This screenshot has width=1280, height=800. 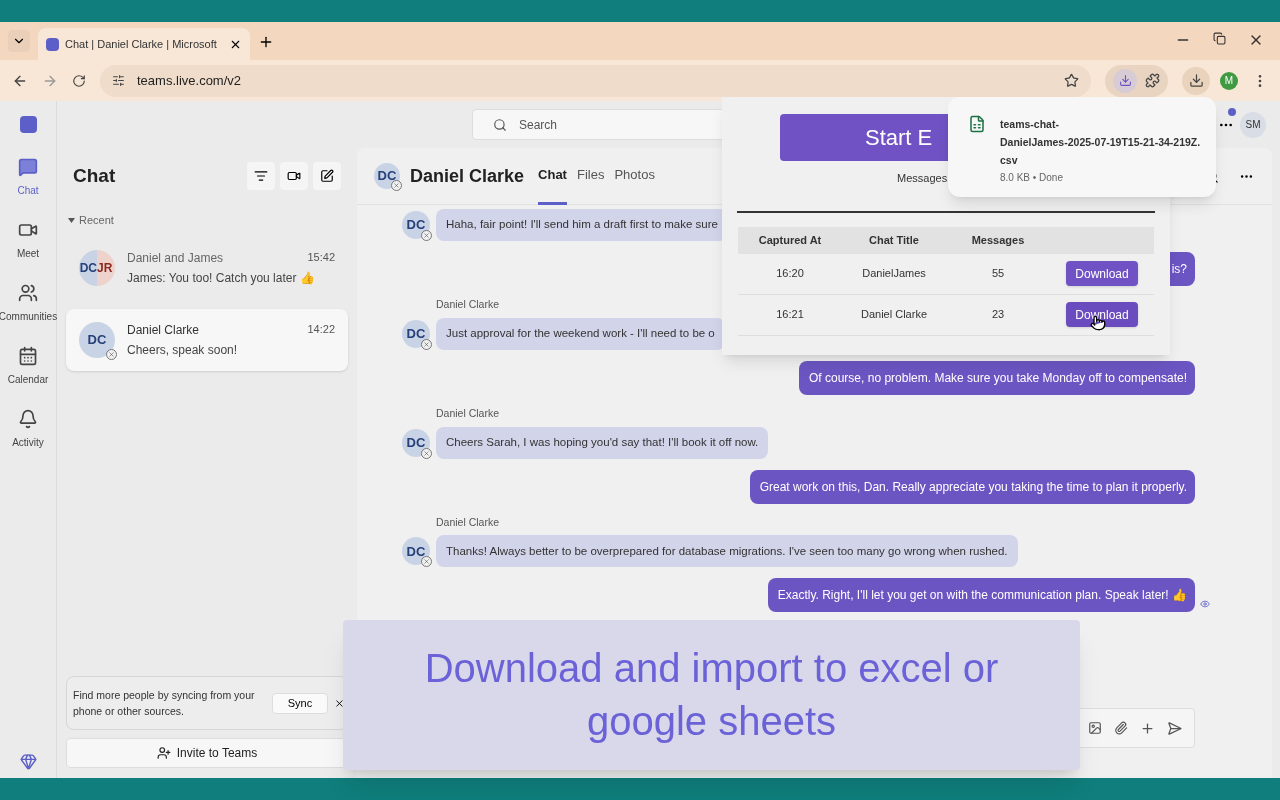 What do you see at coordinates (163, 753) in the screenshot?
I see `add-person-icon` at bounding box center [163, 753].